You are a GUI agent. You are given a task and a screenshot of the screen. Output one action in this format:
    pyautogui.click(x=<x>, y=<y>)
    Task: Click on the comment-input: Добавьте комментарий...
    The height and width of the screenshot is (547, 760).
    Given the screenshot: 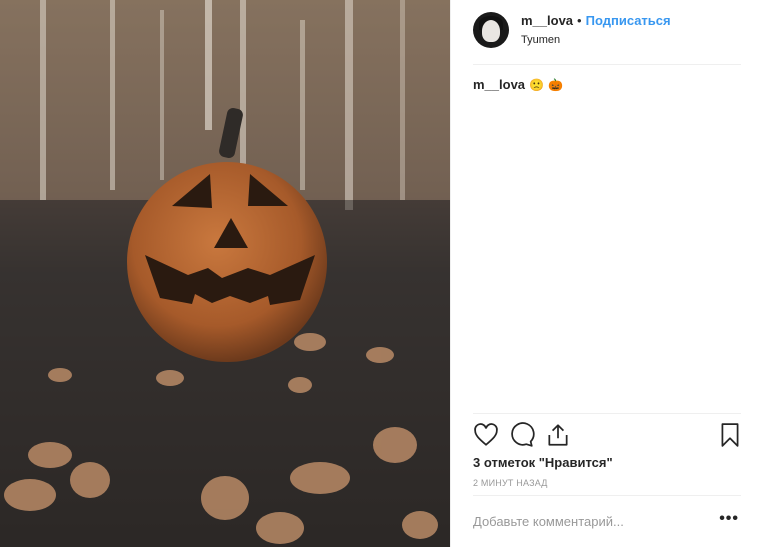 What is the action you would take?
    pyautogui.click(x=548, y=521)
    